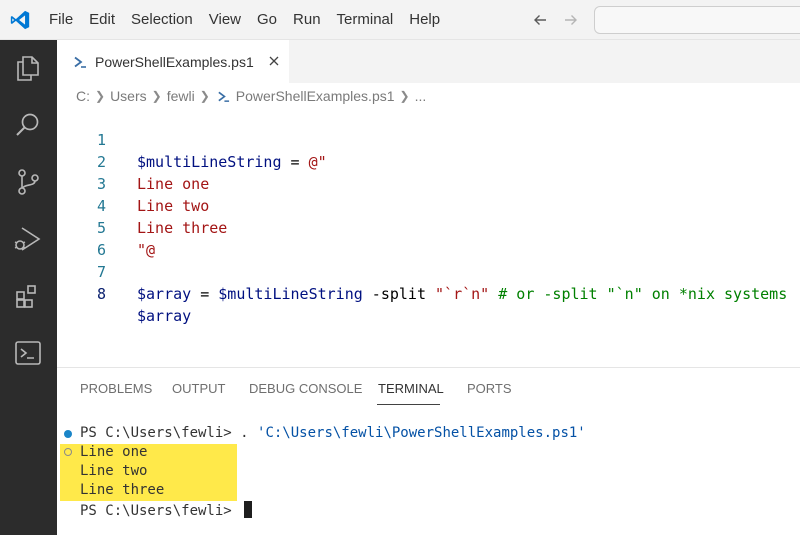  I want to click on code-line: 4 Line three, so click(428, 205).